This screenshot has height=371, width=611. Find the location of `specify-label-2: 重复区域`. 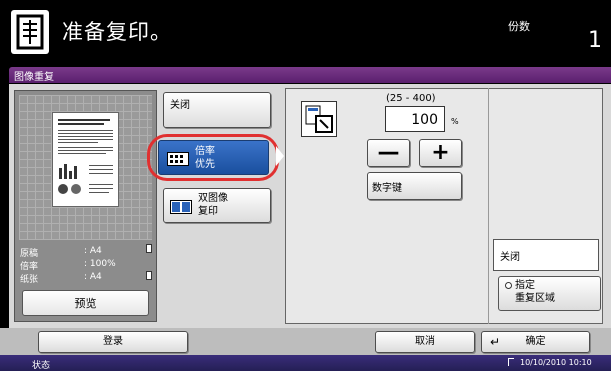

specify-label-2: 重复区域 is located at coordinates (535, 298).